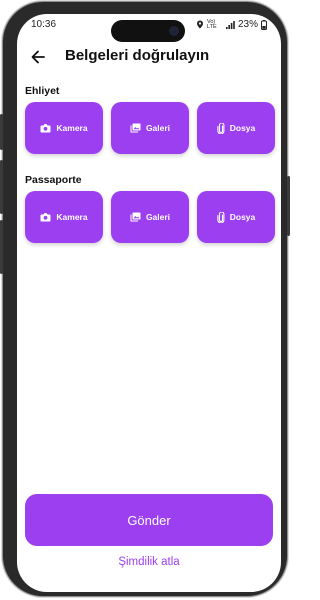 This screenshot has height=600, width=320. What do you see at coordinates (53, 180) in the screenshot?
I see `section-label-passaporte: Passaporte` at bounding box center [53, 180].